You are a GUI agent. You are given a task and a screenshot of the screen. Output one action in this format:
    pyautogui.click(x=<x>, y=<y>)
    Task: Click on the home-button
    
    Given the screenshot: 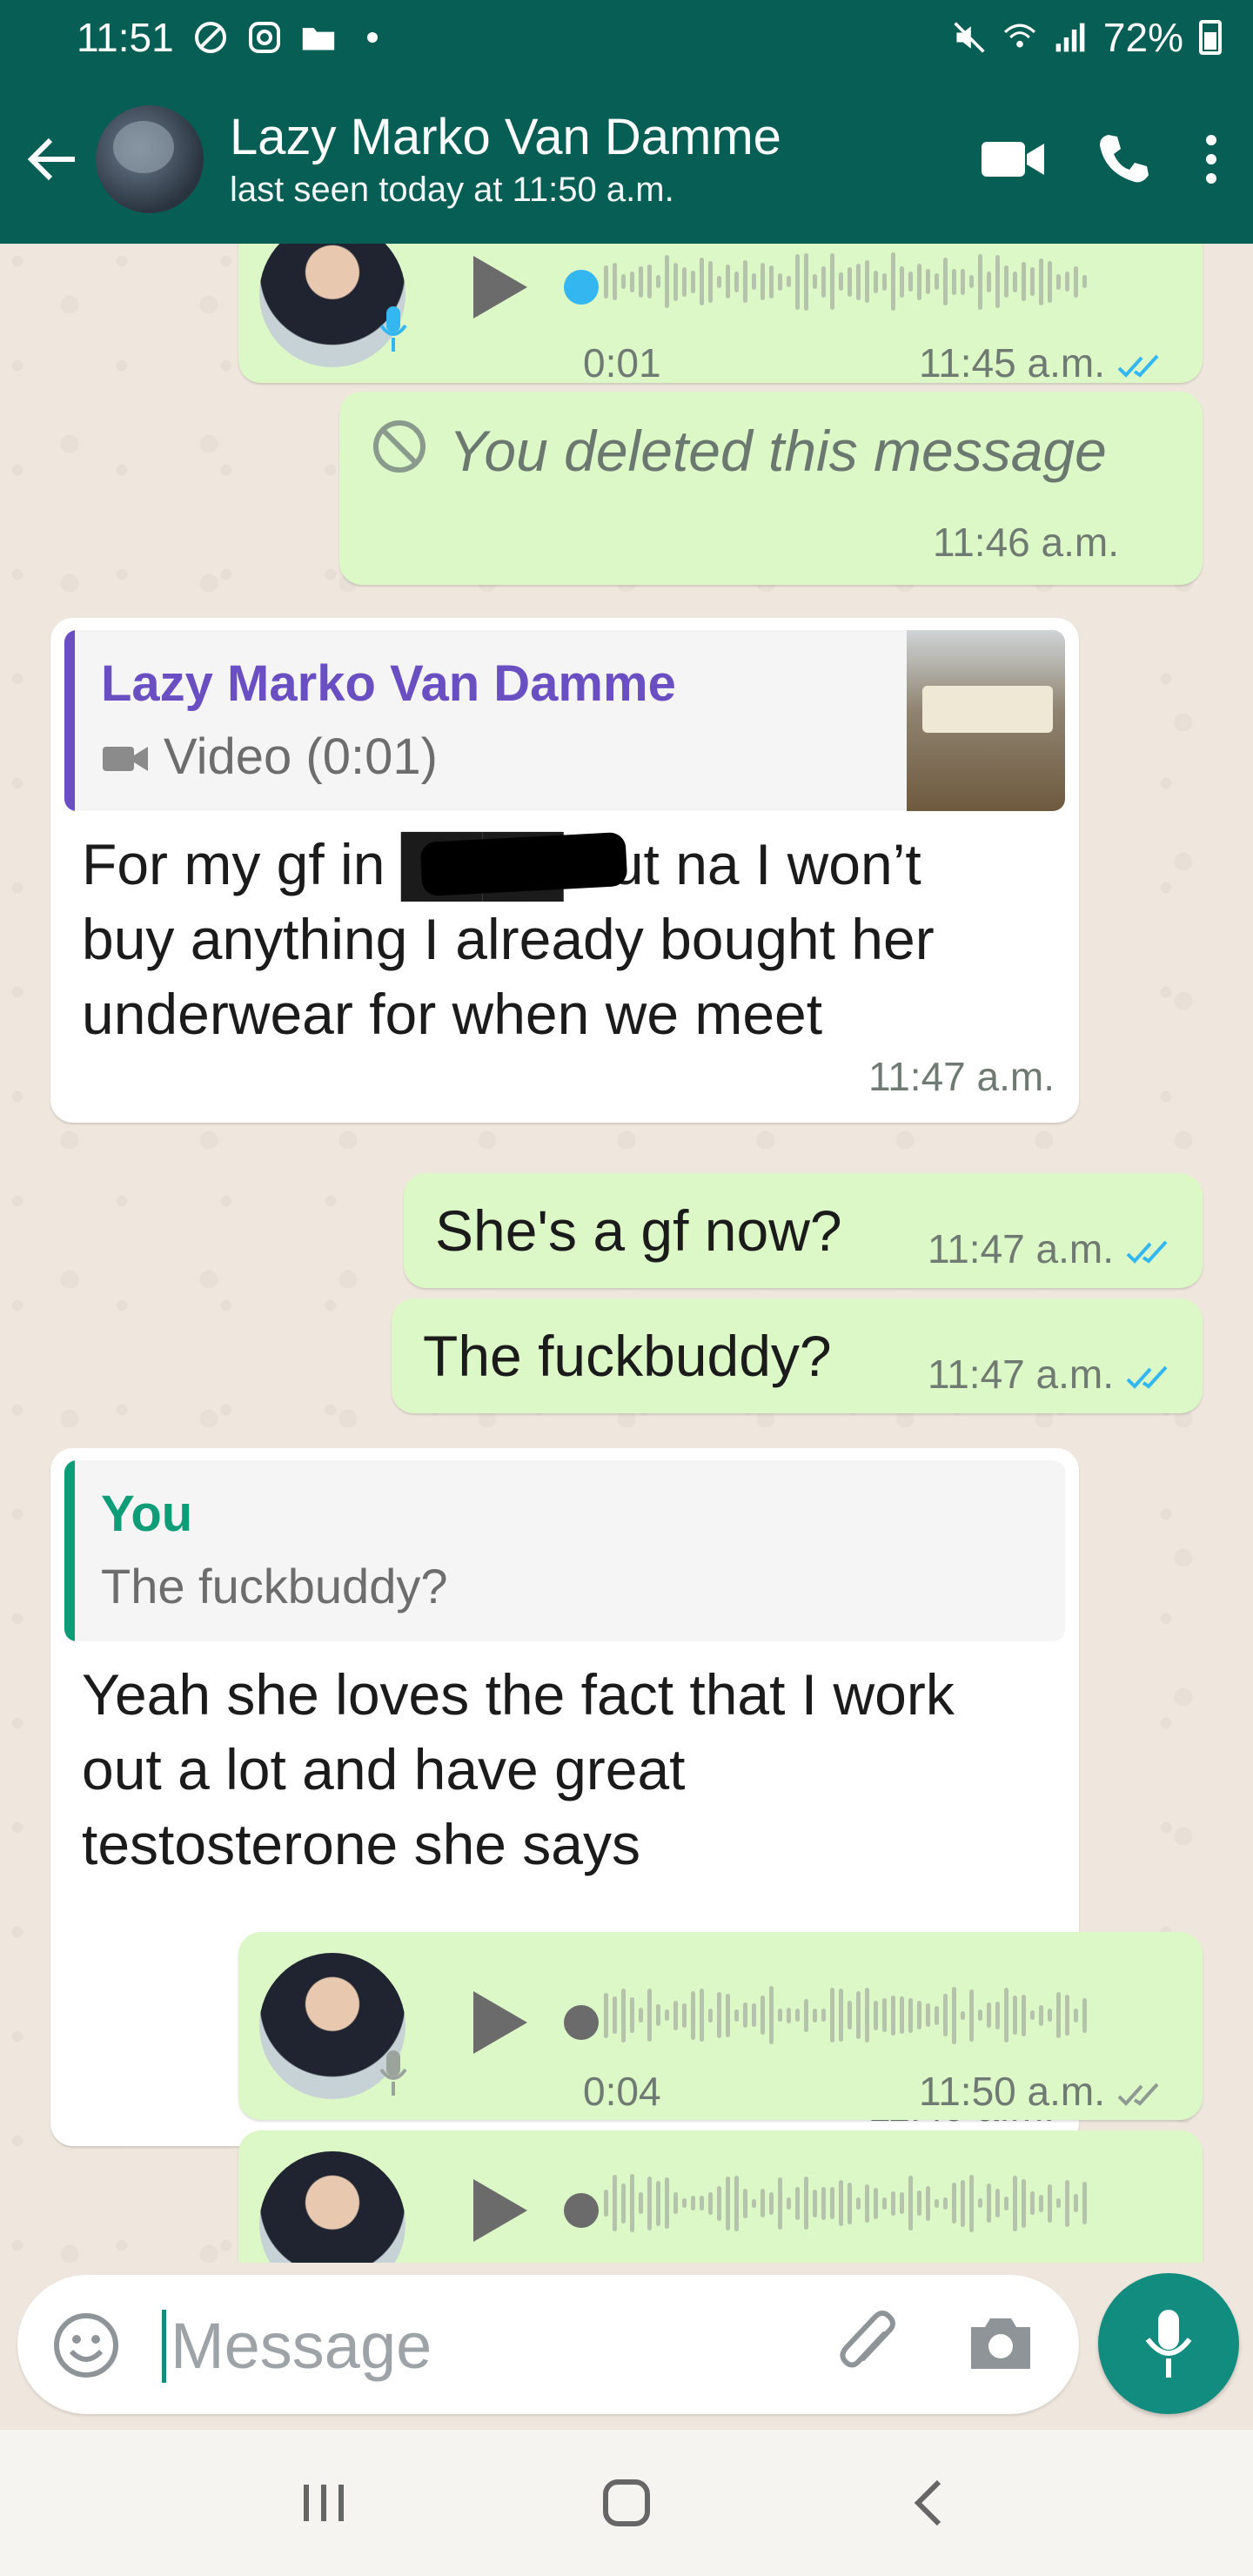 What is the action you would take?
    pyautogui.click(x=626, y=2502)
    